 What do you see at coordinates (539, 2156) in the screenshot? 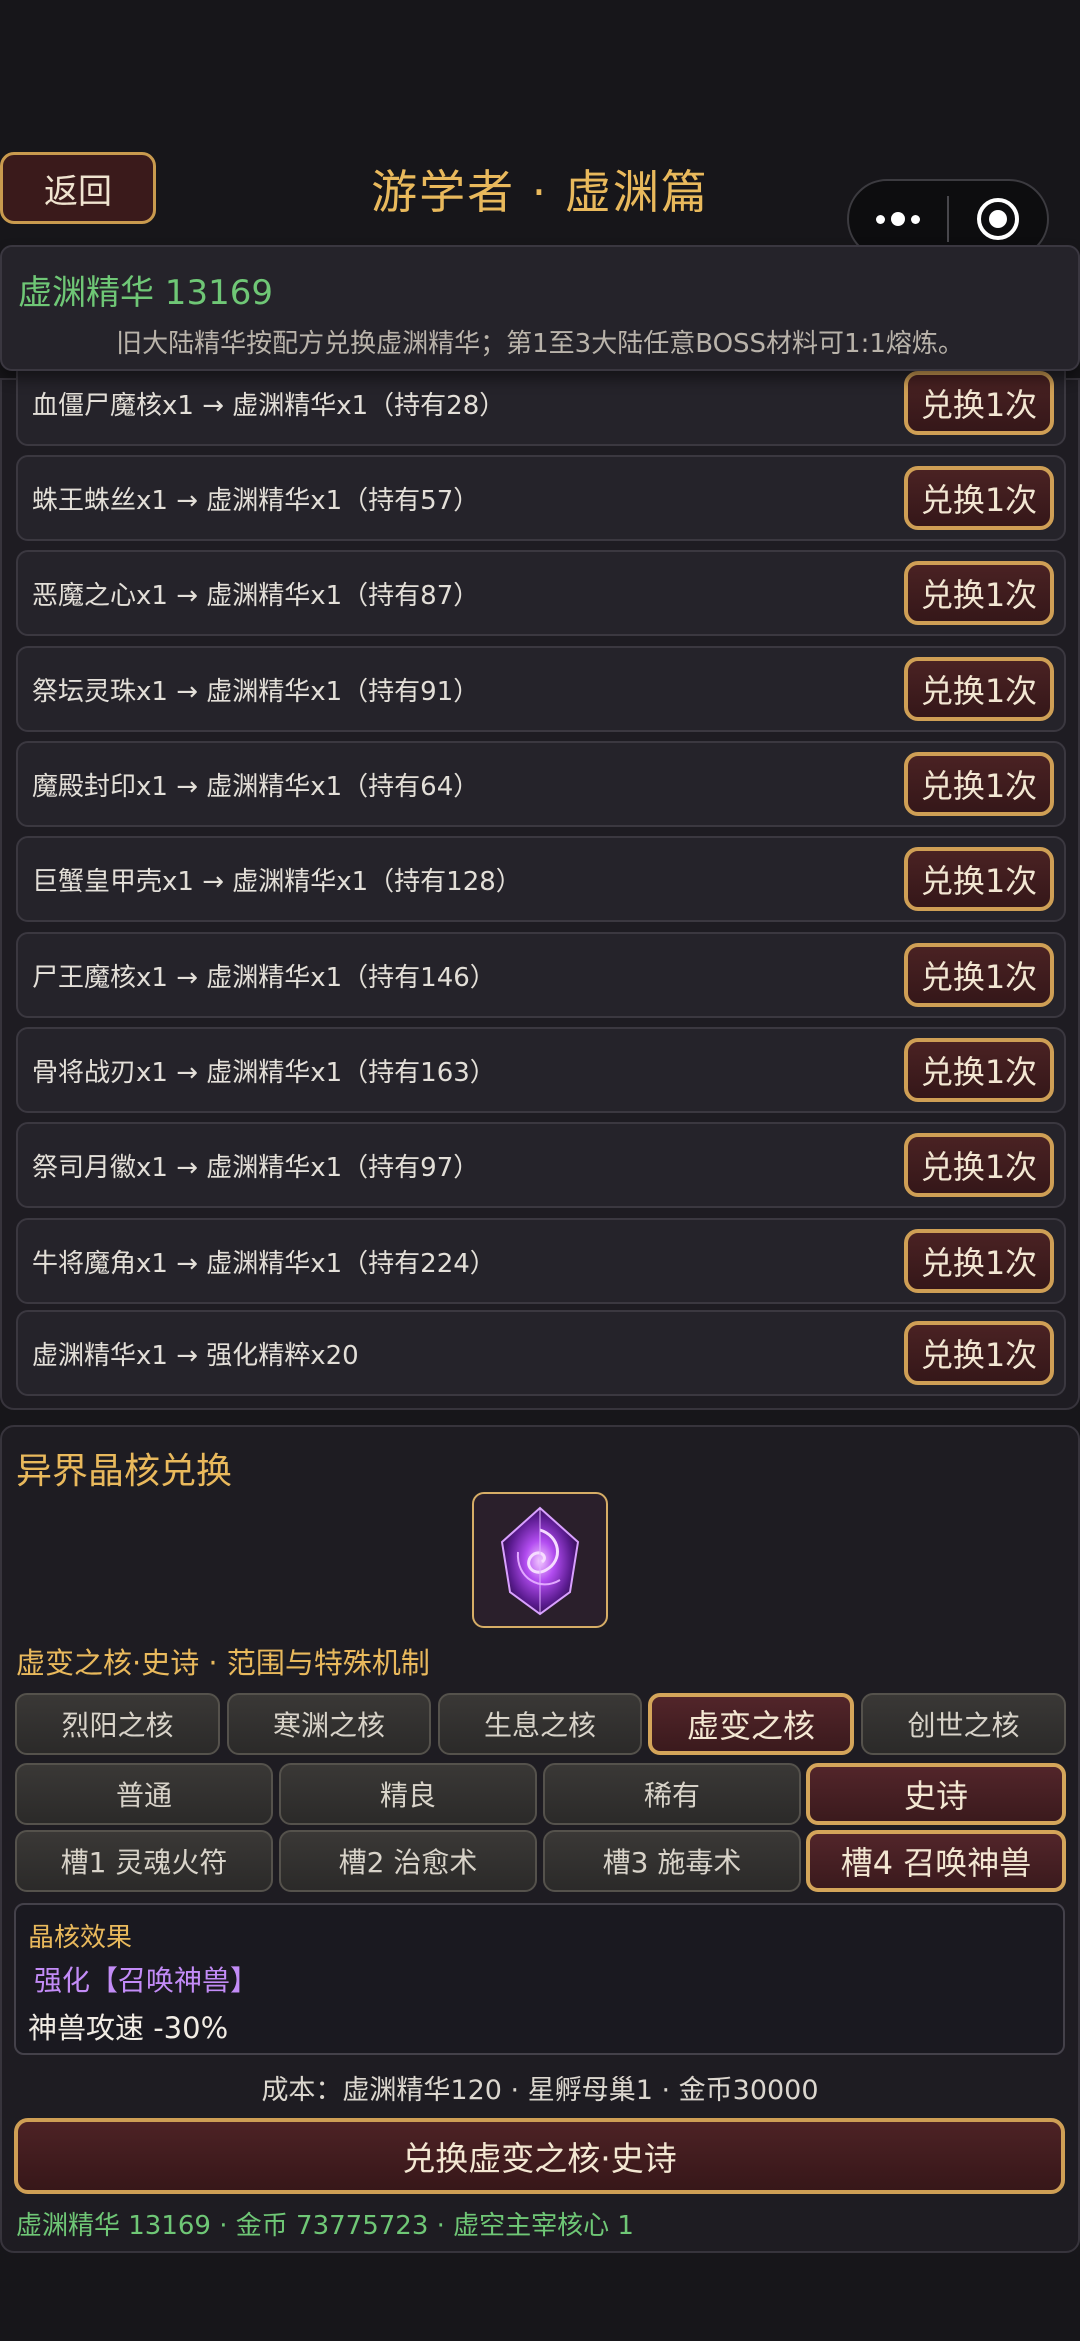
I see `exchange-core-button: 兑换虚变之核·史诗` at bounding box center [539, 2156].